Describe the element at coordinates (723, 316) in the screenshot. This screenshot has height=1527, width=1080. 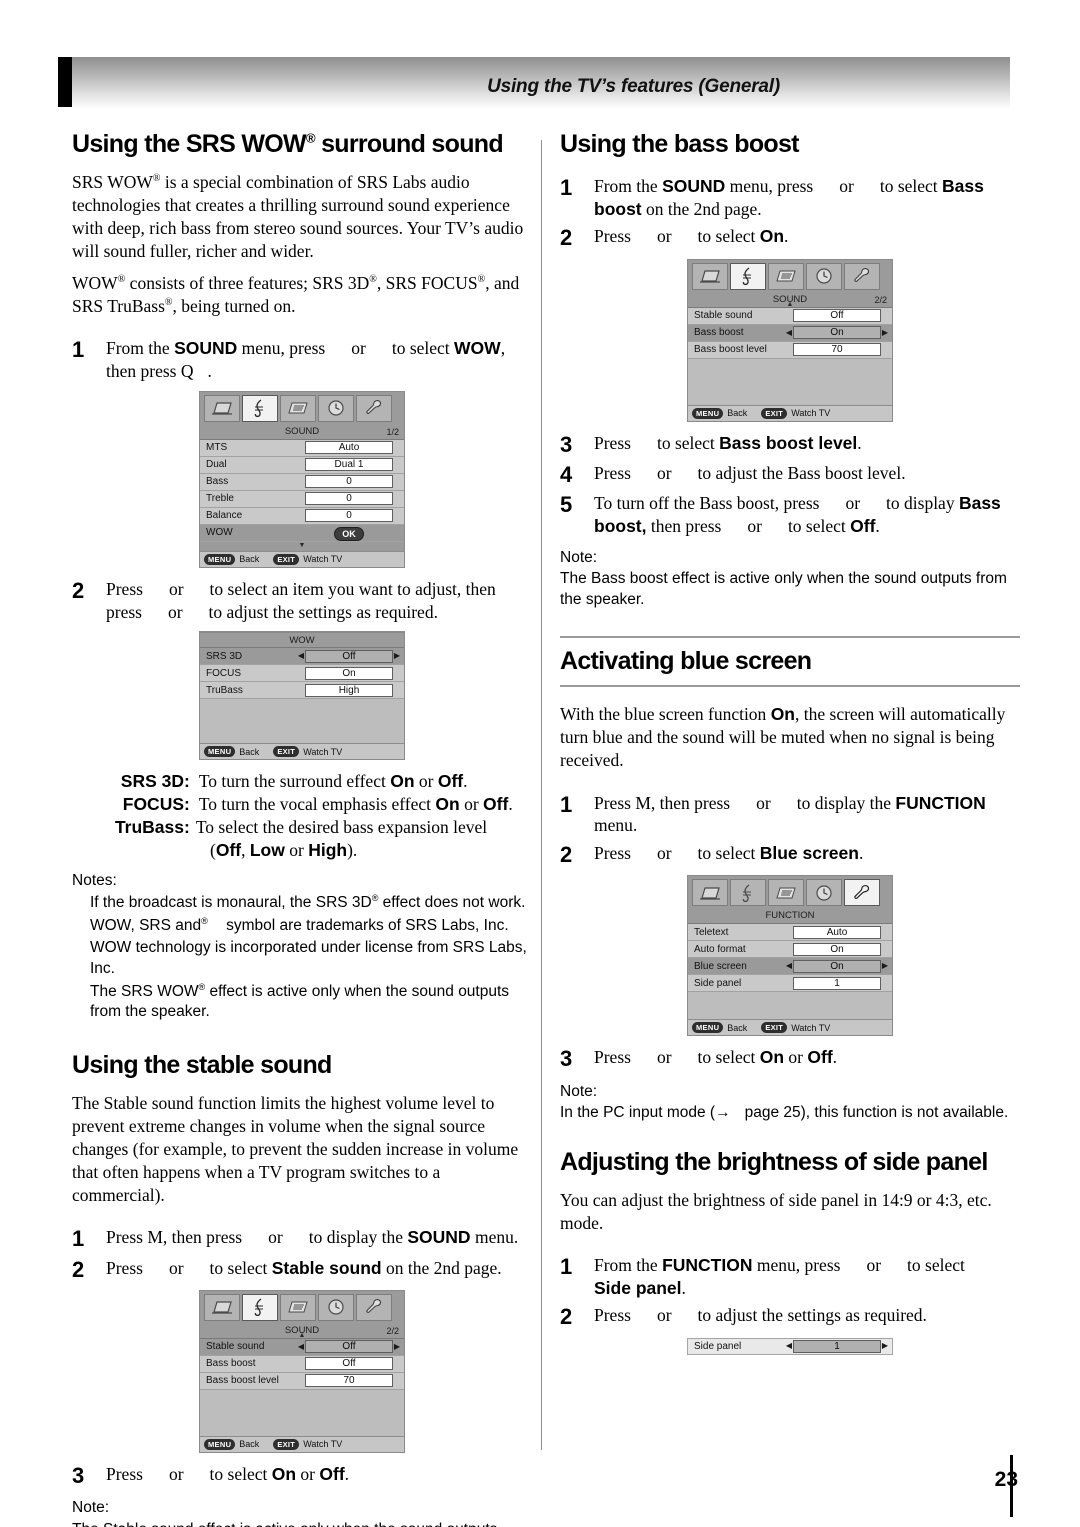
I see `osd-row-label: Stable sound` at that location.